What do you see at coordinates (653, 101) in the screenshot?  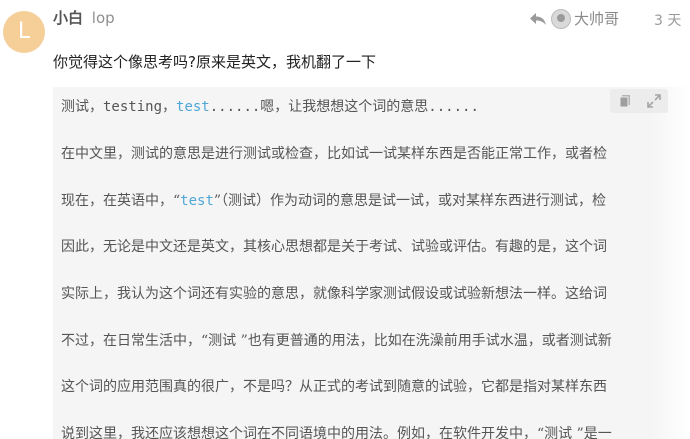 I see `expand-icon` at bounding box center [653, 101].